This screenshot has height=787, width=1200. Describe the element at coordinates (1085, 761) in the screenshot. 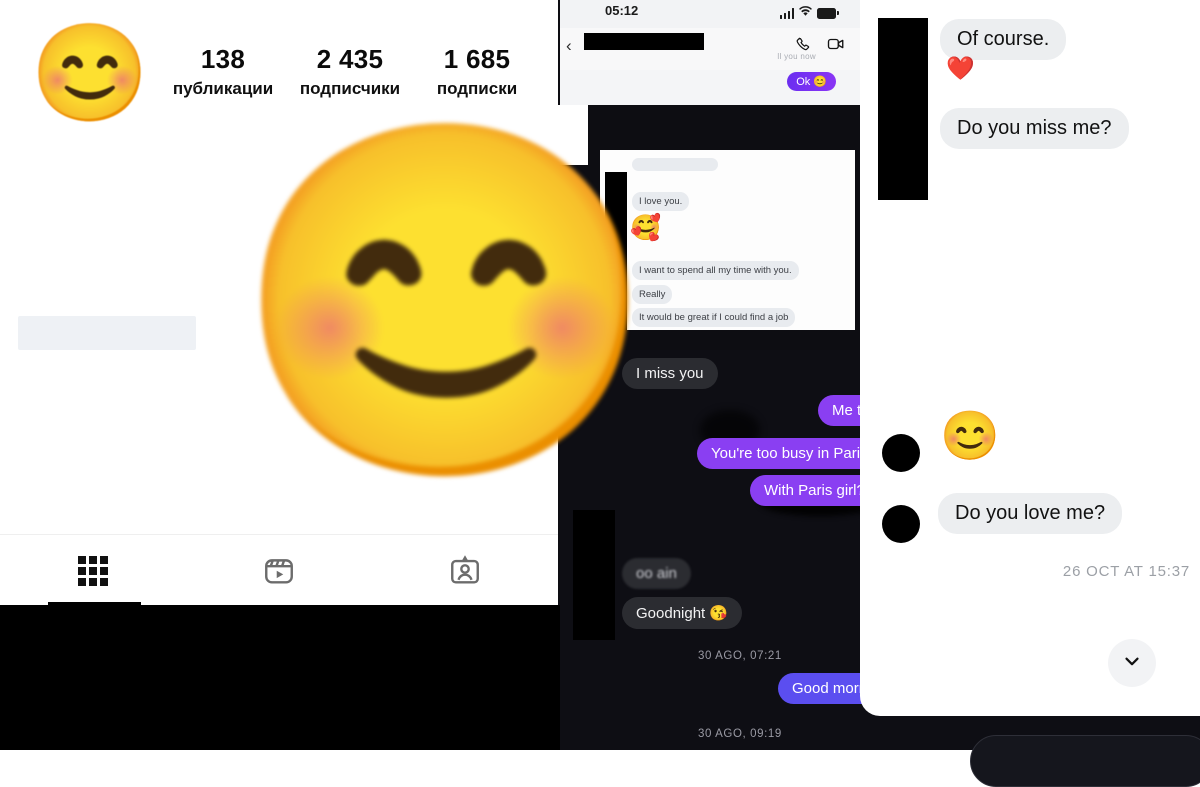

I see `message-input-bar` at that location.